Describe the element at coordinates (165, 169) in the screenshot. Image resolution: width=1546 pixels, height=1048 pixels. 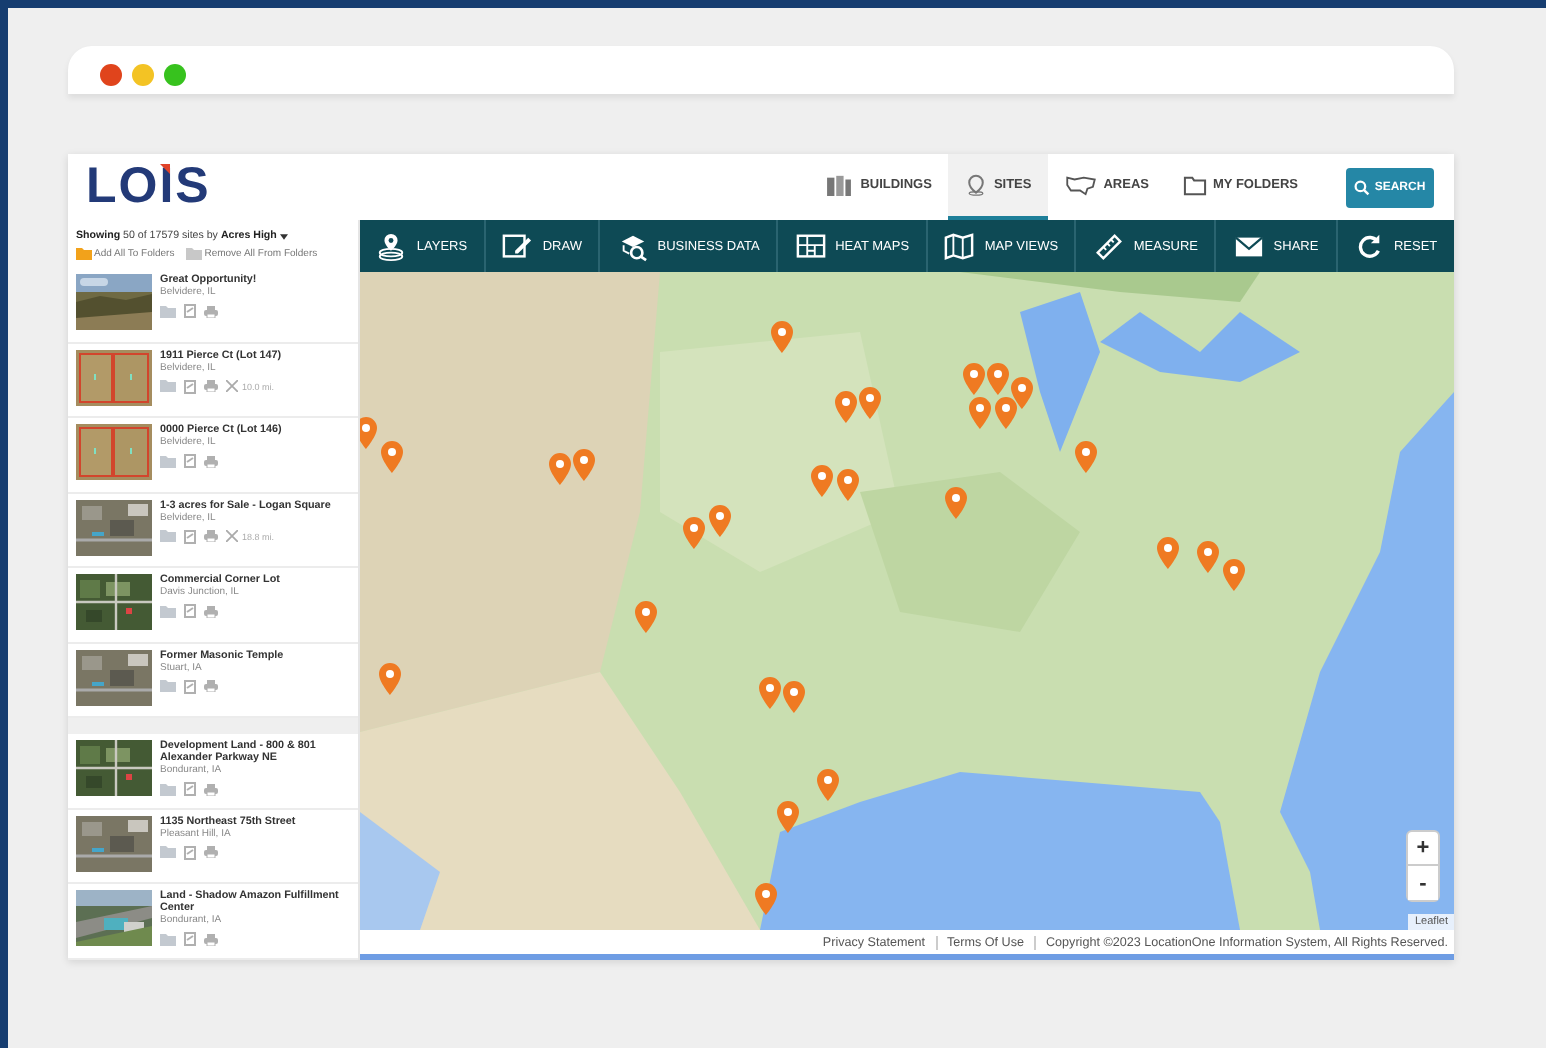
I see `triangle-icon` at that location.